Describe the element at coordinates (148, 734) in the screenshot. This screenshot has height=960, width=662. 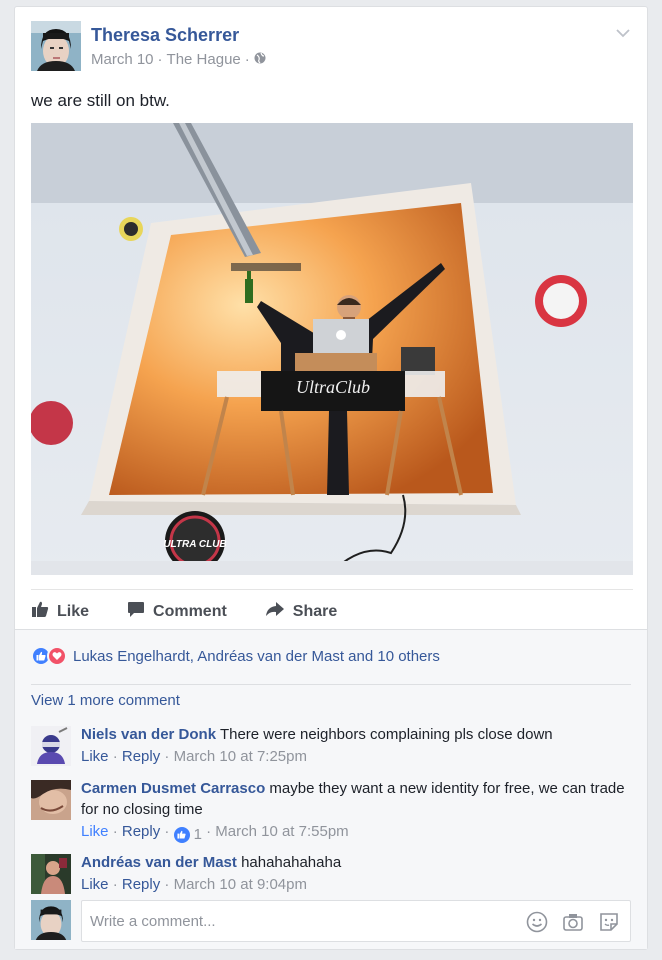
I see `comment-author: Niels van der Donk` at that location.